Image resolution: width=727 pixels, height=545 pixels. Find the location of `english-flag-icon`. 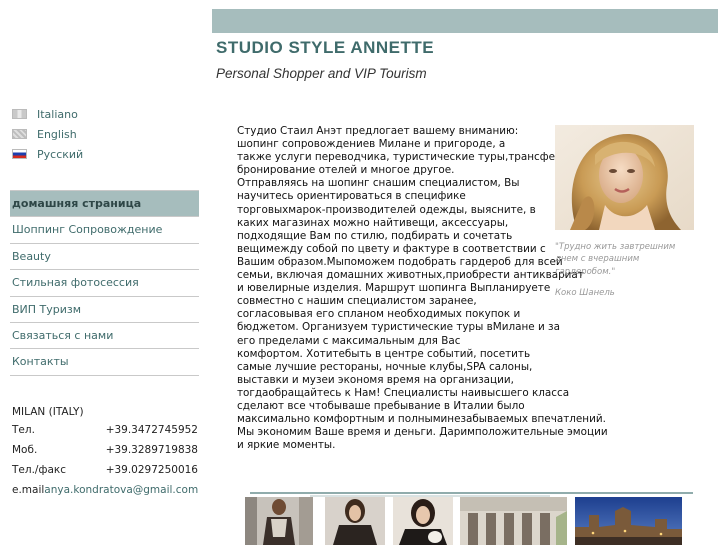

english-flag-icon is located at coordinates (19, 134).